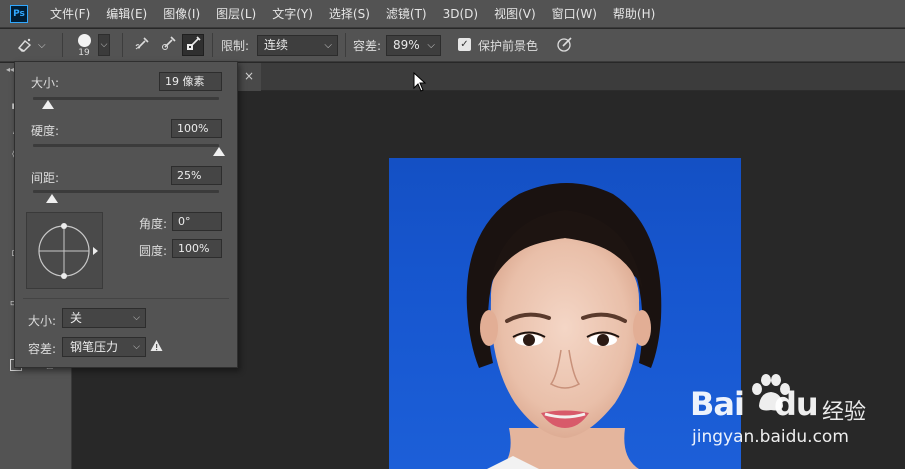 This screenshot has width=905, height=469. I want to click on menu-image: 图像(I), so click(181, 14).